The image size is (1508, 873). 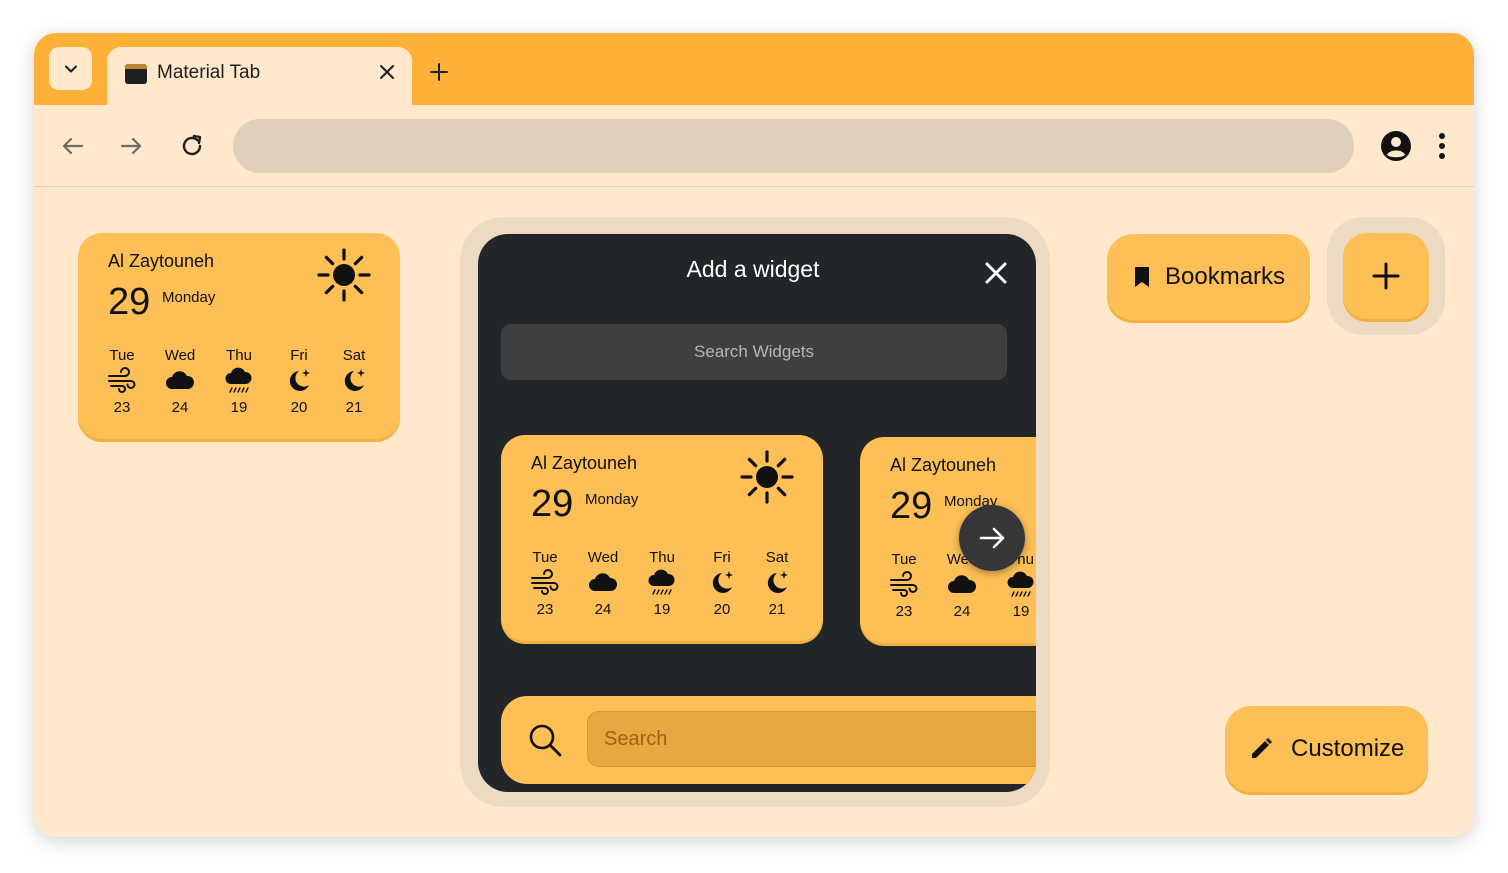 I want to click on account-circle-icon, so click(x=1396, y=146).